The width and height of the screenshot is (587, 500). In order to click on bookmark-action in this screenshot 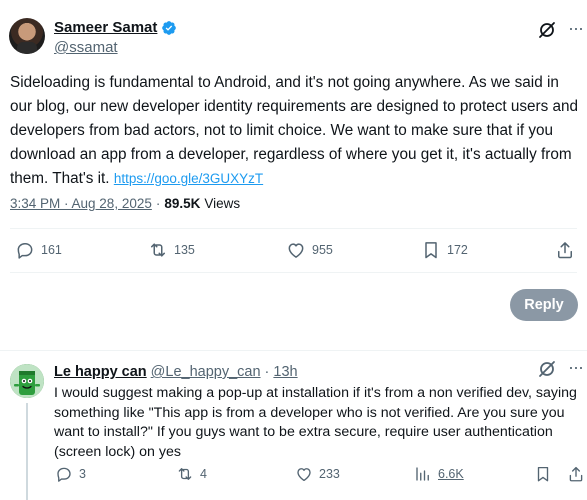, I will do `click(543, 474)`.